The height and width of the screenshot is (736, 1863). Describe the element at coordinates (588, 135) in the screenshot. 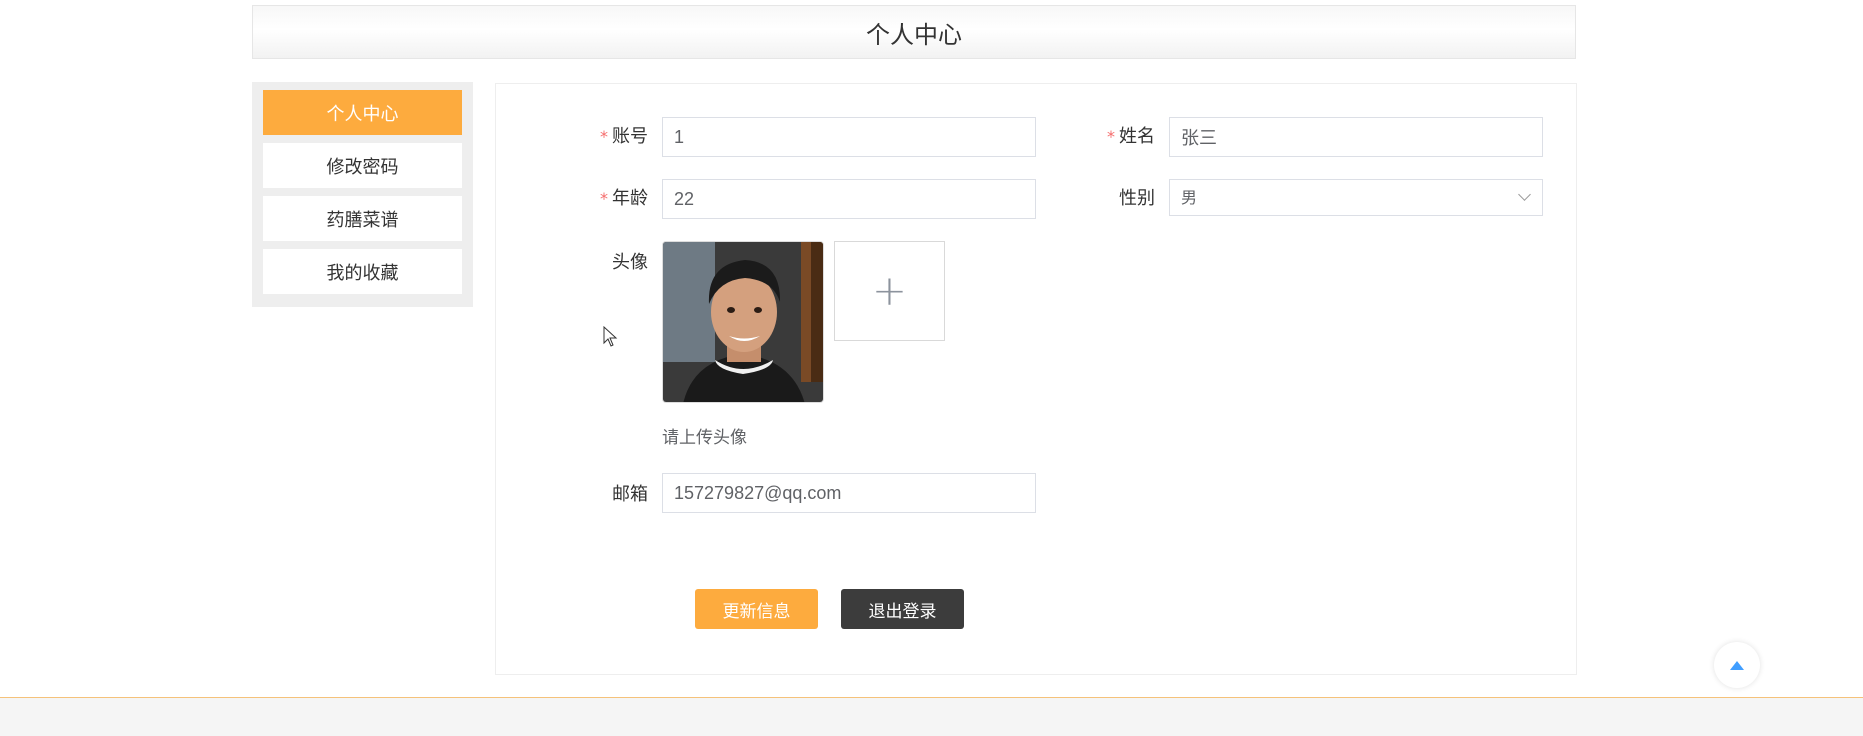

I see `account-label: * 账号` at that location.